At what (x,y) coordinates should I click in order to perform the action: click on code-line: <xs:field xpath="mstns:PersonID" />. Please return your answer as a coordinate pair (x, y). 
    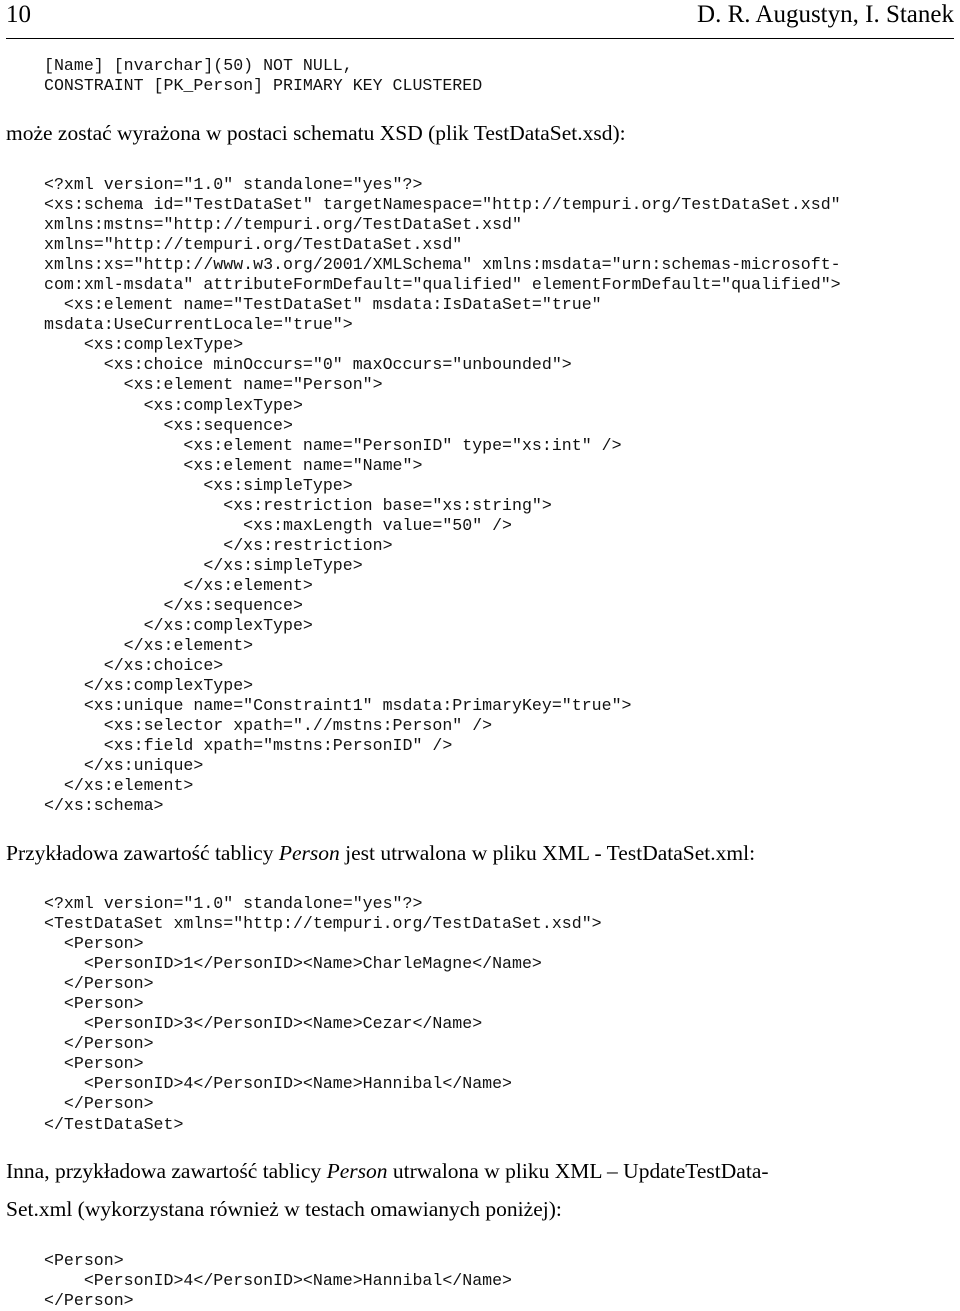
    Looking at the image, I should click on (248, 746).